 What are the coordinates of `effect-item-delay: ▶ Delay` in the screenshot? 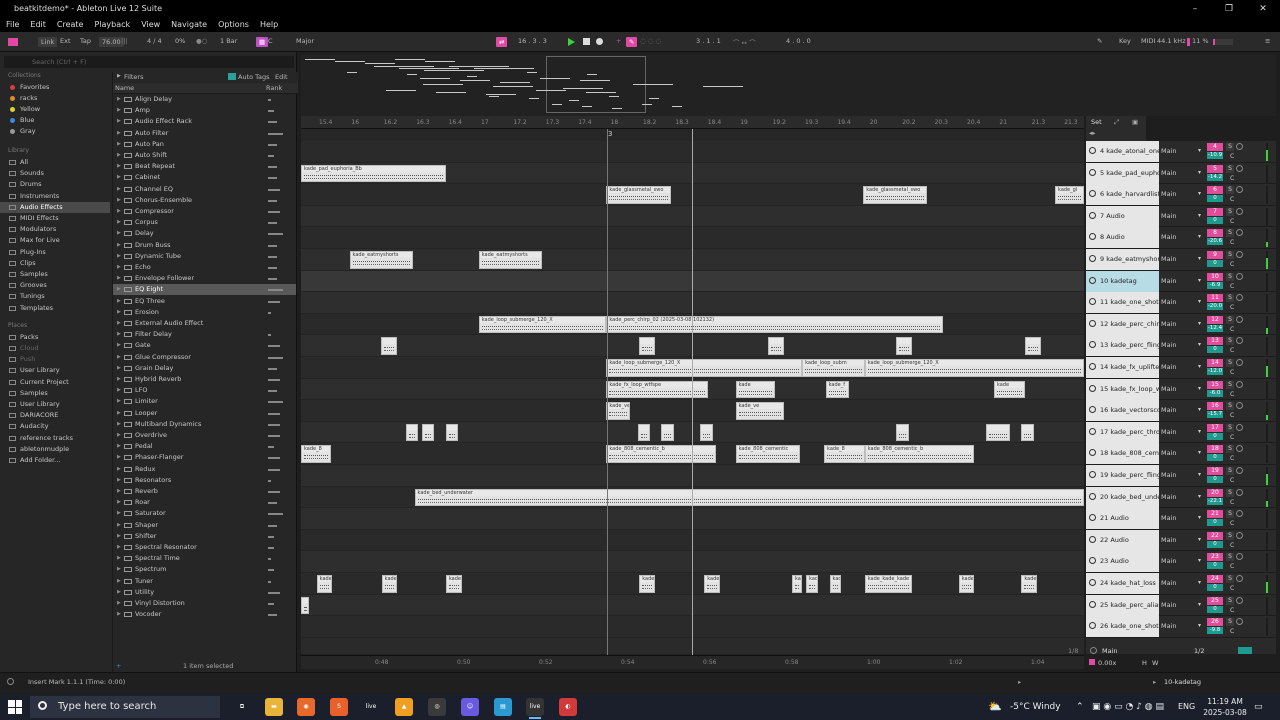 It's located at (204, 233).